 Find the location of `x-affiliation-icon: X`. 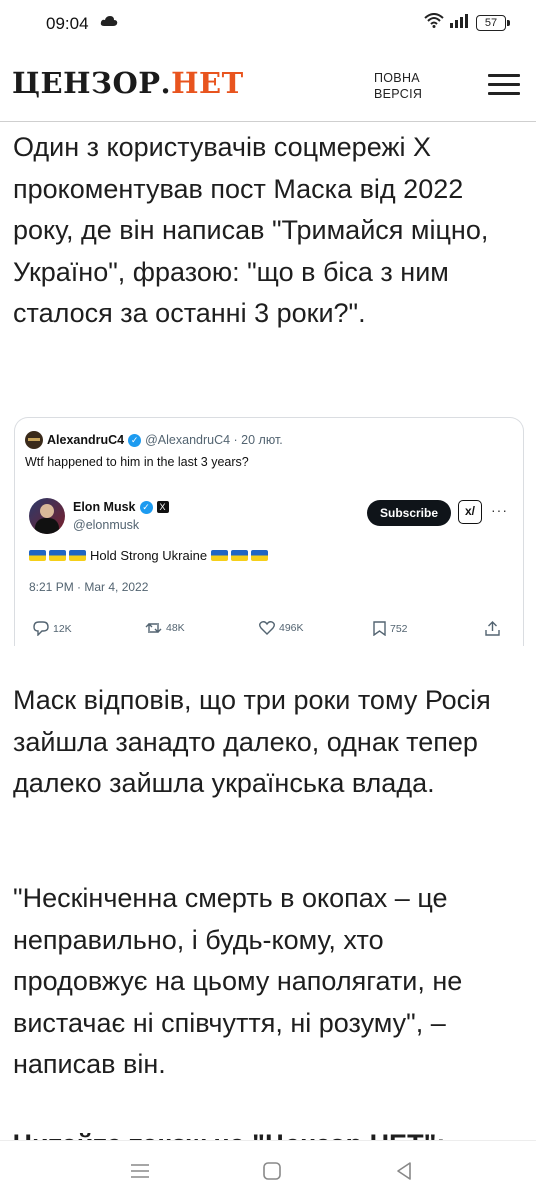

x-affiliation-icon: X is located at coordinates (162, 507).